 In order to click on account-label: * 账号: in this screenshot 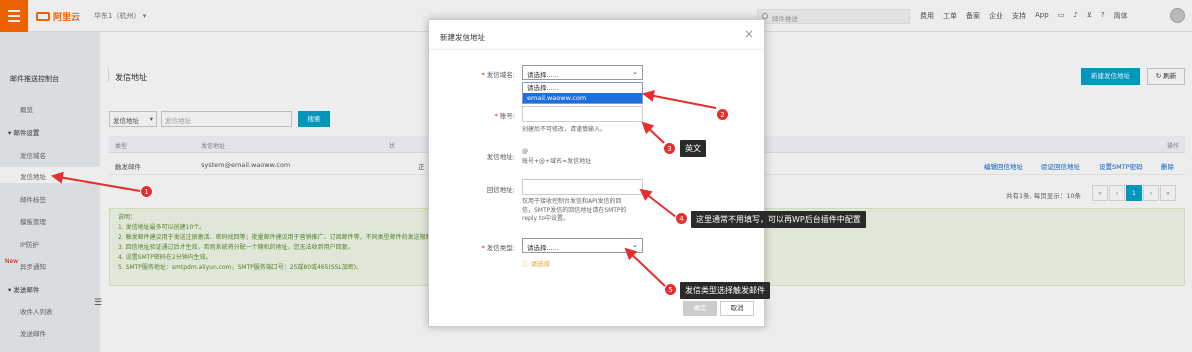, I will do `click(504, 116)`.